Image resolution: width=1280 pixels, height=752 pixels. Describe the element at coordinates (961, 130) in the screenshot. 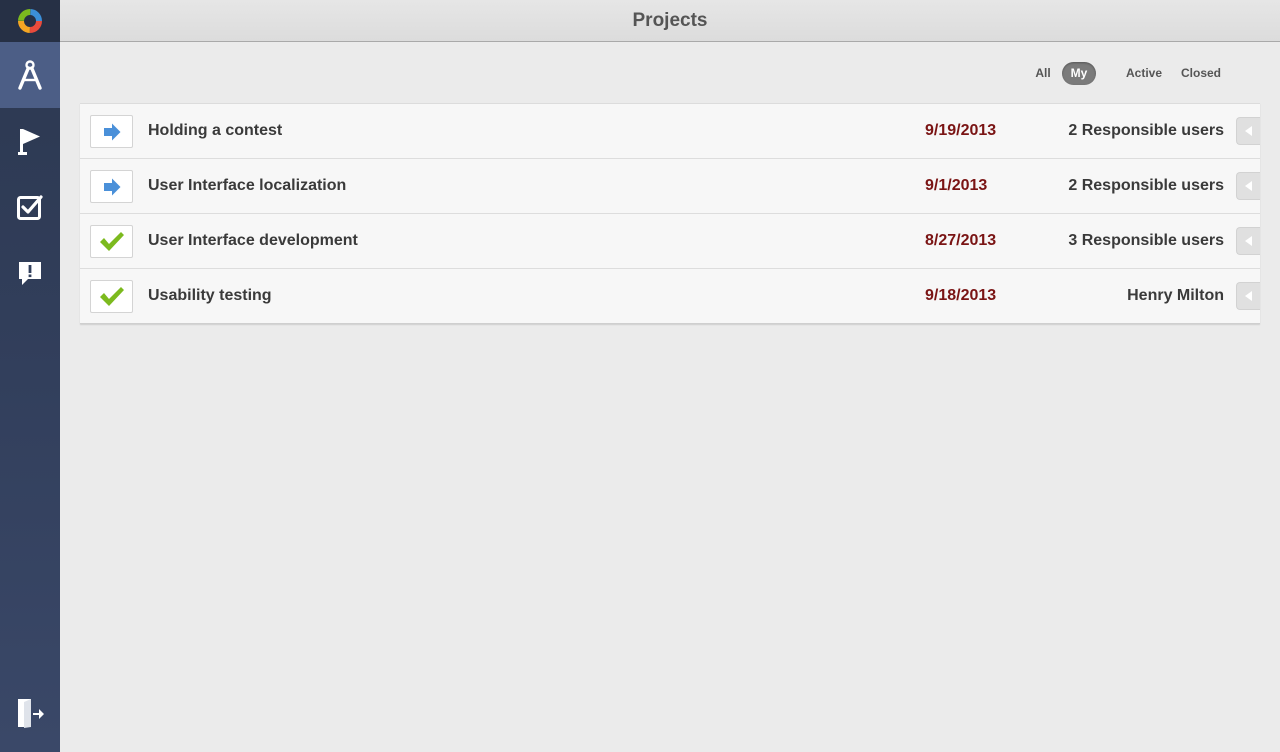

I see `project-date: 9/19/2013` at that location.